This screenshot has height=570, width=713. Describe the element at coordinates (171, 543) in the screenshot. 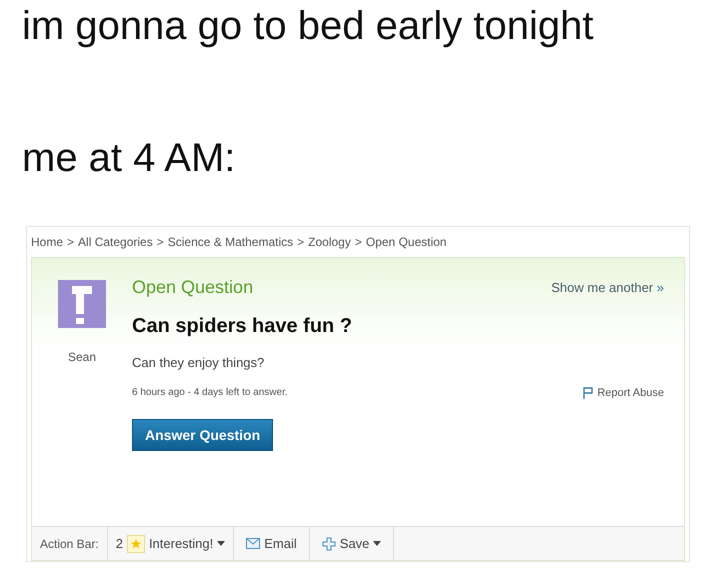

I see `interesting-button: 2 Interesting!` at that location.